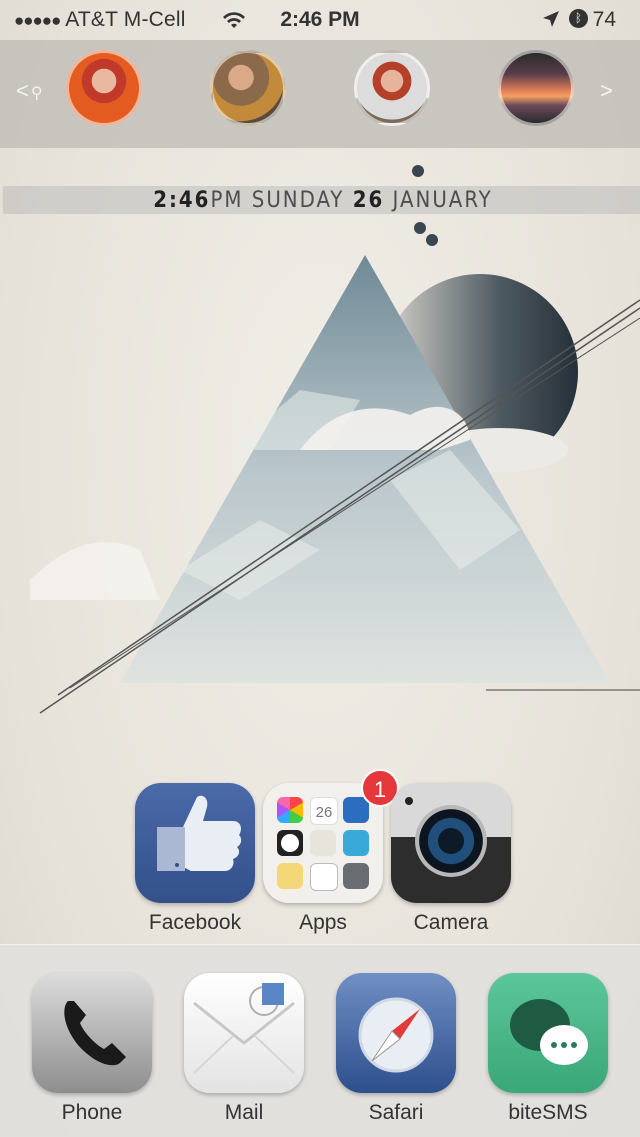 This screenshot has height=1137, width=640. What do you see at coordinates (290, 843) in the screenshot?
I see `clock-icon` at bounding box center [290, 843].